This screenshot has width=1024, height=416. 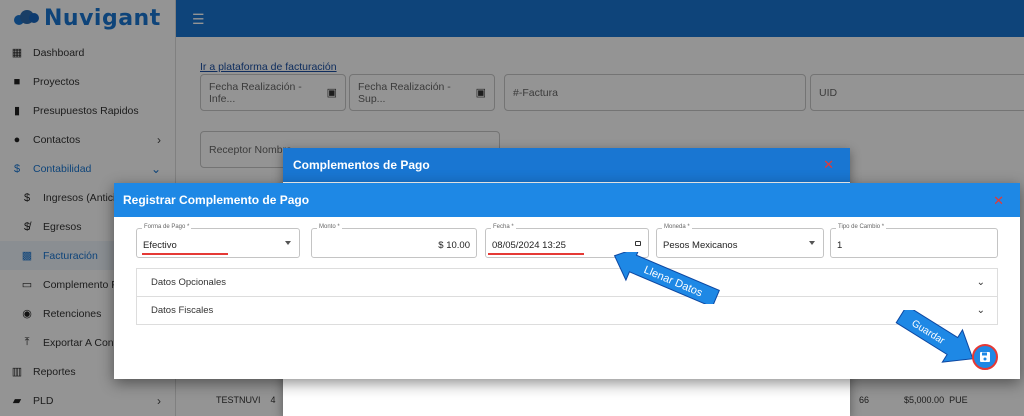 I want to click on field-value: $ 10.00, so click(x=454, y=245).